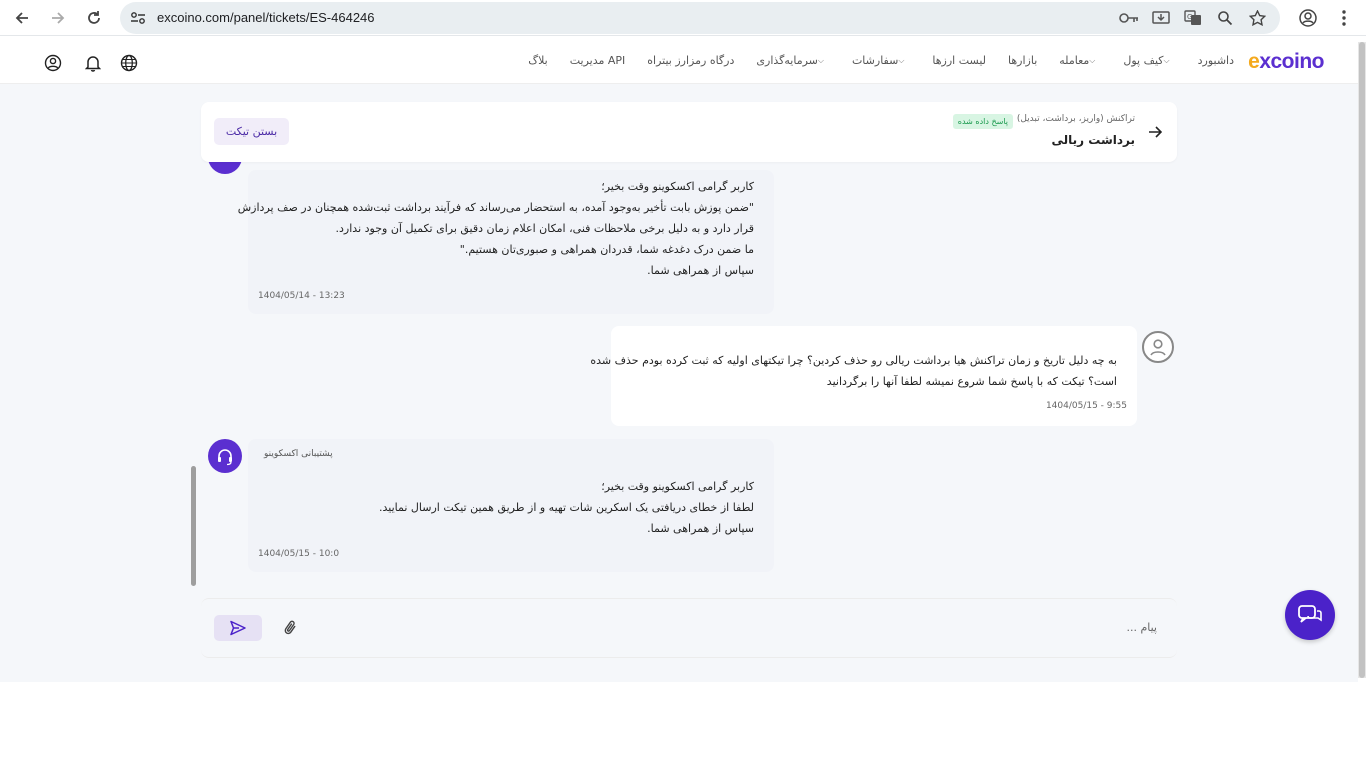 The width and height of the screenshot is (1366, 762). I want to click on excoino-logo: excoino, so click(1286, 62).